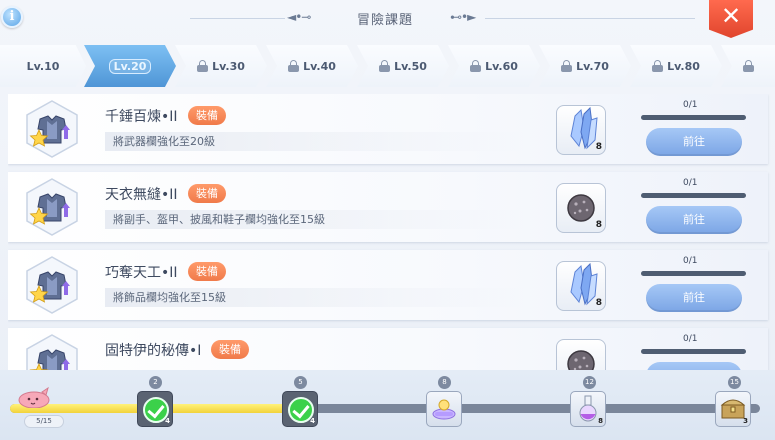  I want to click on reward-item, so click(581, 354).